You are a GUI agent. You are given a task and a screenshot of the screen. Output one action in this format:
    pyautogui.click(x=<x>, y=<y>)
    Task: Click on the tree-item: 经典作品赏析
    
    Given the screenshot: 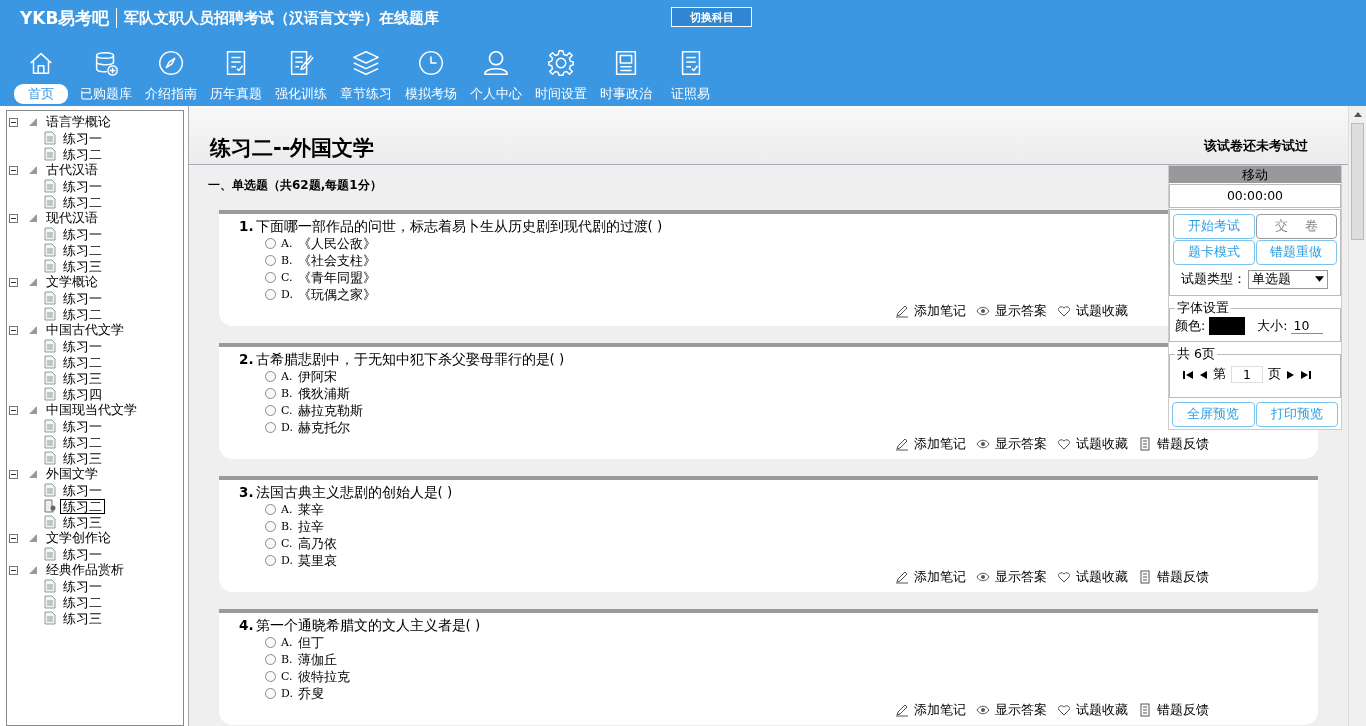 What is the action you would take?
    pyautogui.click(x=85, y=570)
    